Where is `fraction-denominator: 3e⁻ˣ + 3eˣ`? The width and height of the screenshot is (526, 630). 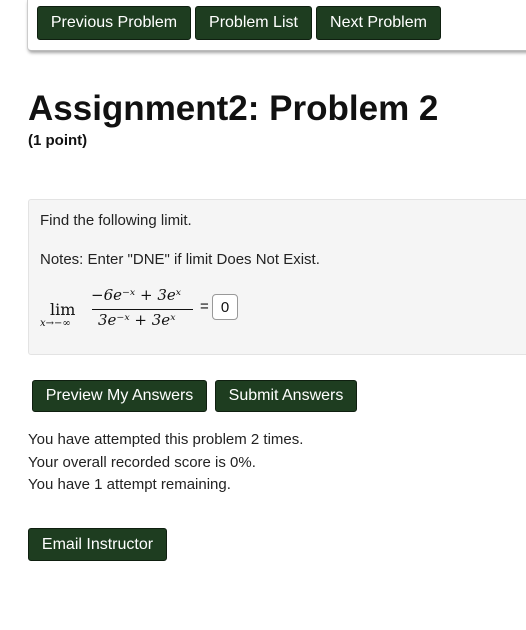 fraction-denominator: 3e⁻ˣ + 3eˣ is located at coordinates (137, 320).